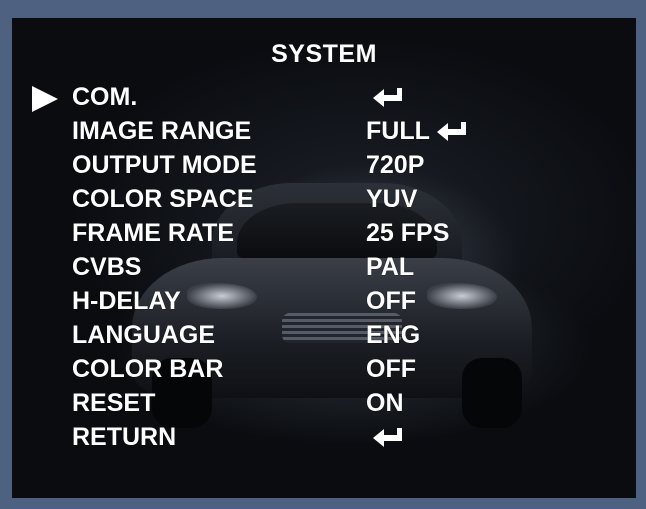  What do you see at coordinates (153, 233) in the screenshot?
I see `menu-item-label: FRAME RATE` at bounding box center [153, 233].